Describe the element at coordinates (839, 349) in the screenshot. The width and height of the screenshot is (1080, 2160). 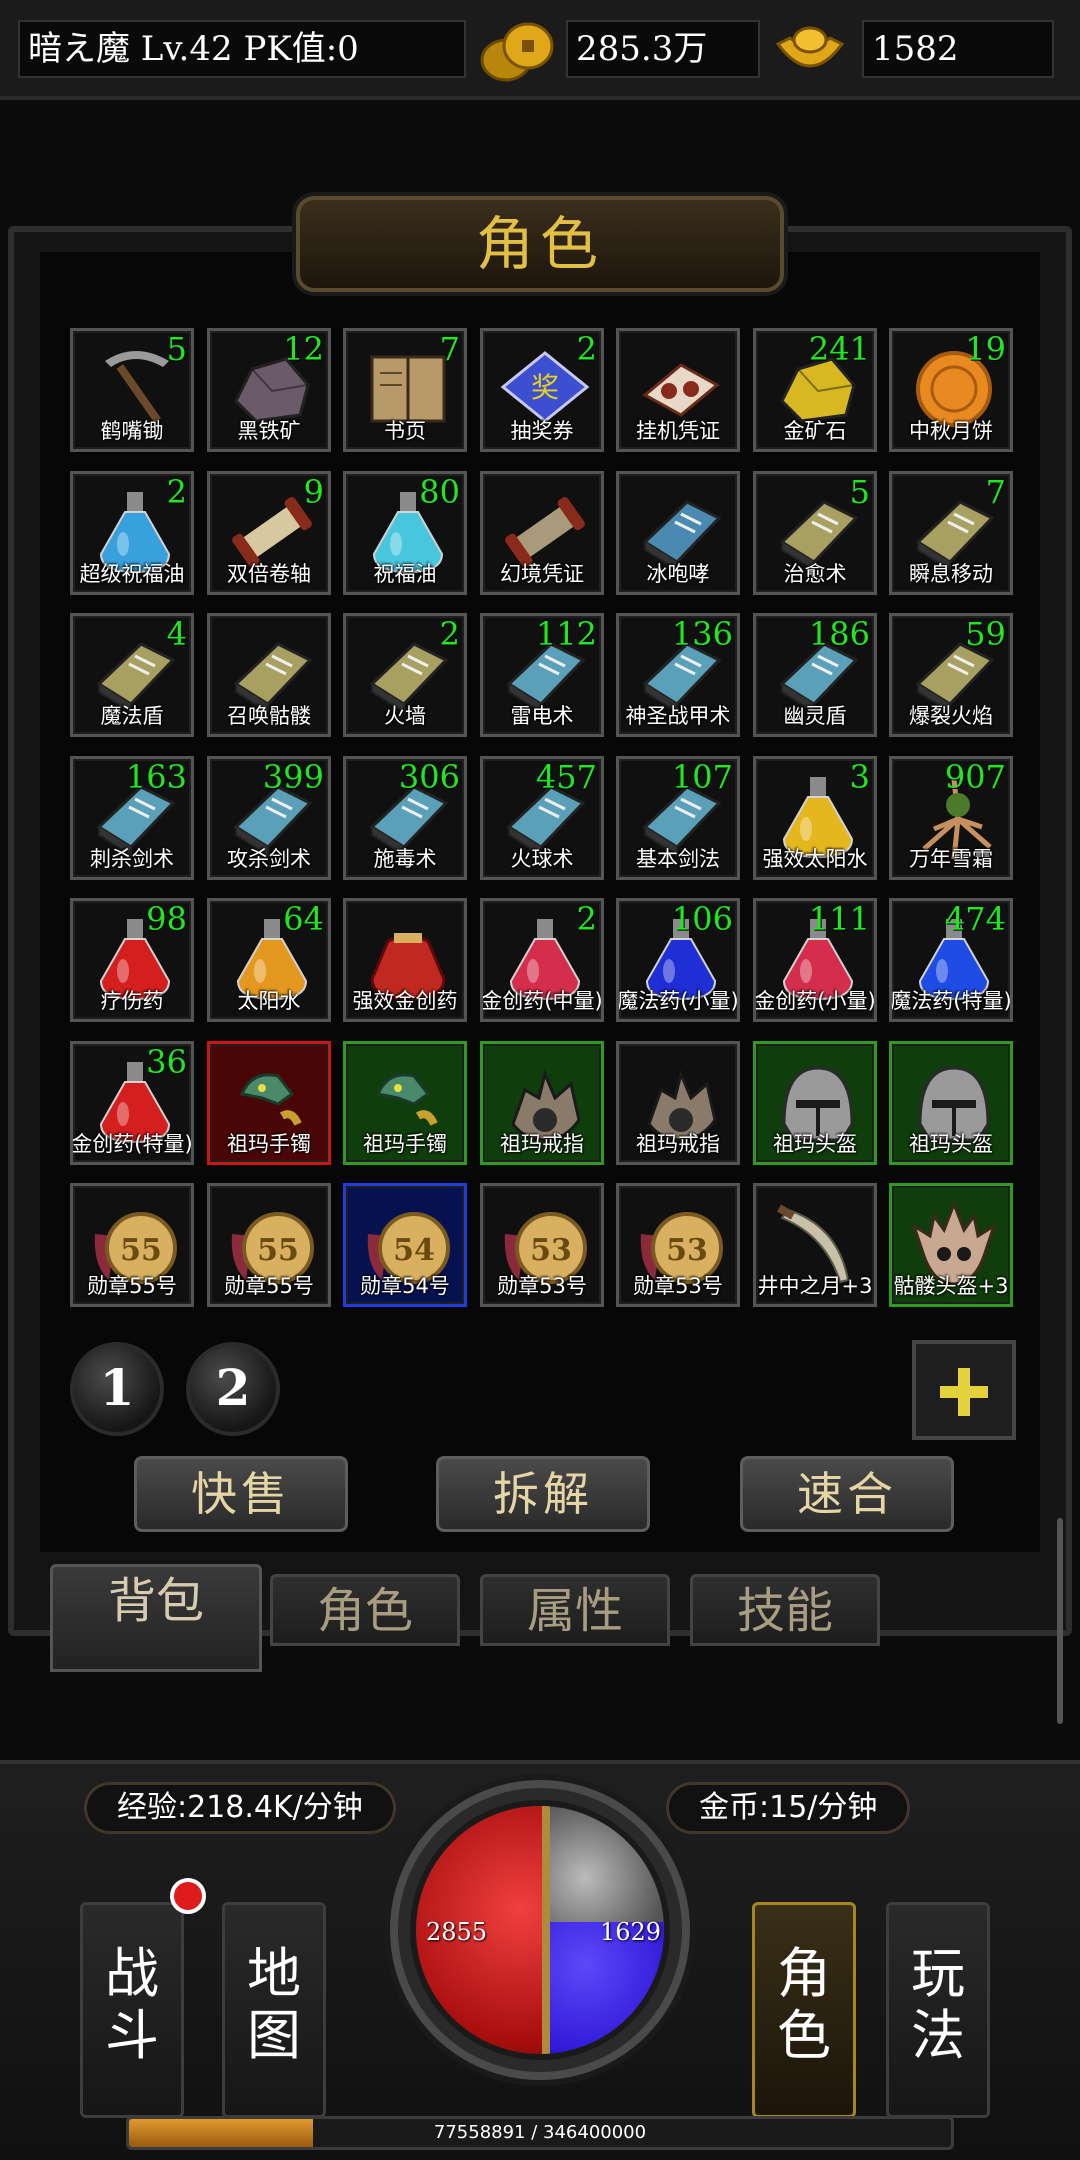
I see `item-count: 241` at that location.